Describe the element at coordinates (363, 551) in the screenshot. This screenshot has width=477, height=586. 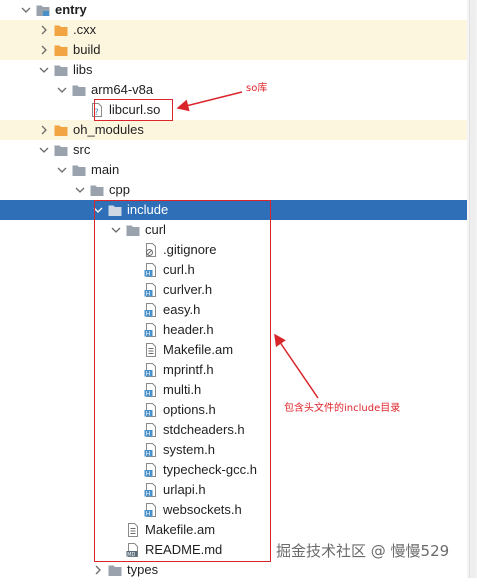
I see `watermark: 掘金技术社区 @ 慢慢529` at that location.